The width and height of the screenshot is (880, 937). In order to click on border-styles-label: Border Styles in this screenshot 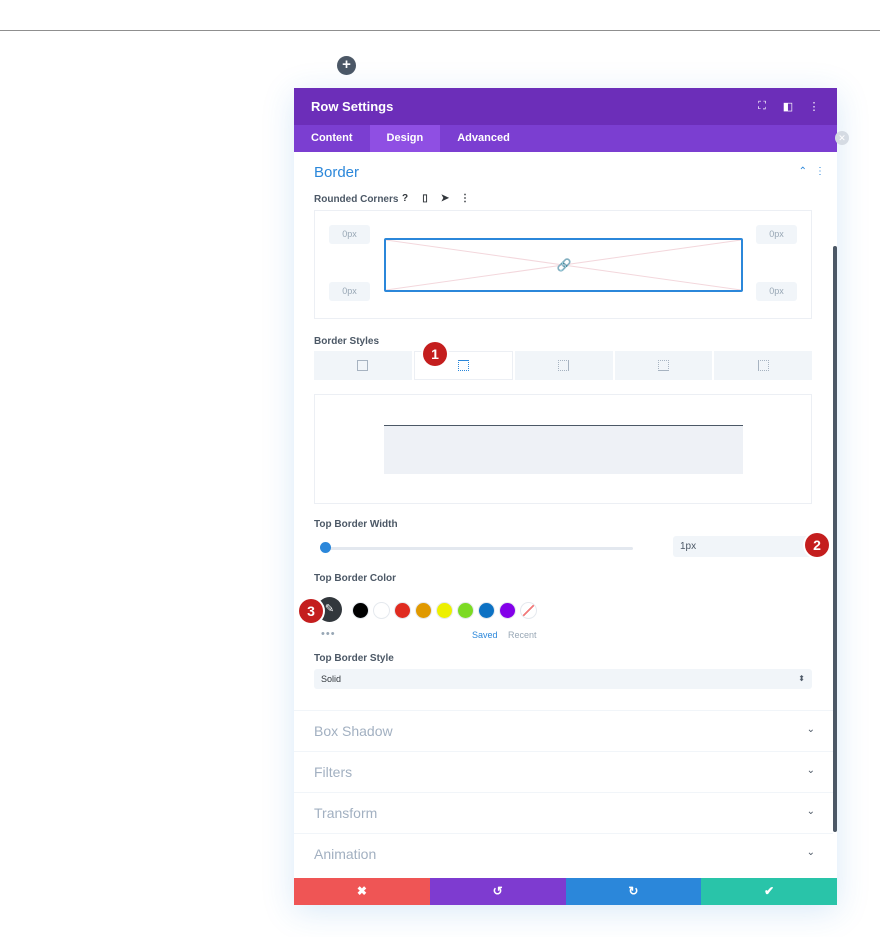, I will do `click(347, 341)`.